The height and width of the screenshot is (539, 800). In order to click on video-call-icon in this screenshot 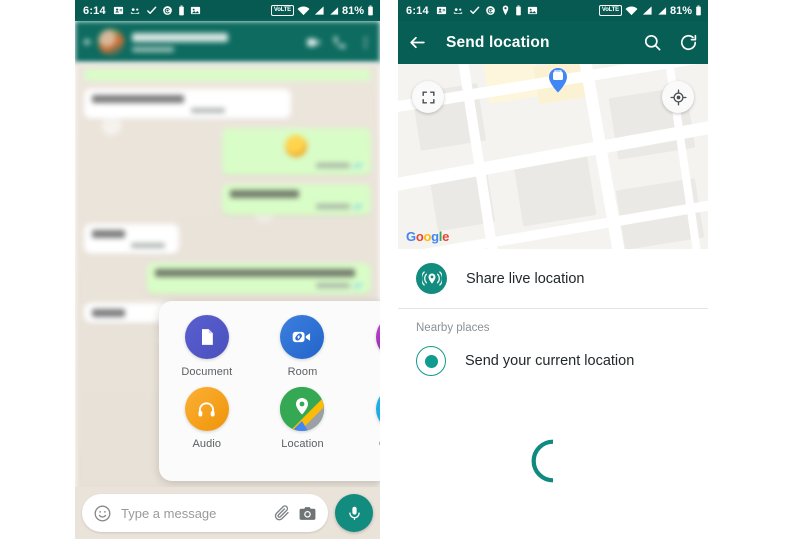, I will do `click(313, 42)`.